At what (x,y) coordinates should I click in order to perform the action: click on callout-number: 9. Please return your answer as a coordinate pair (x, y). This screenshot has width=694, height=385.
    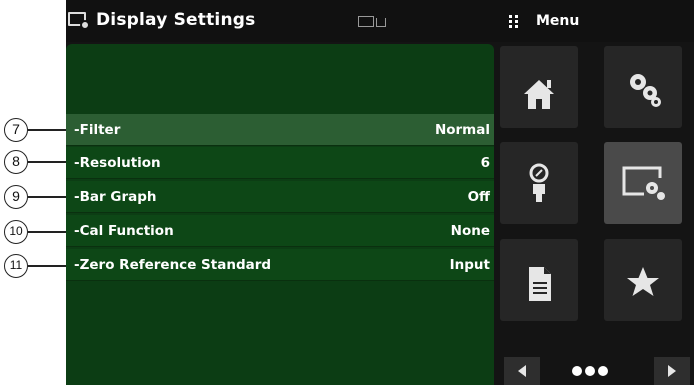
    Looking at the image, I should click on (16, 197).